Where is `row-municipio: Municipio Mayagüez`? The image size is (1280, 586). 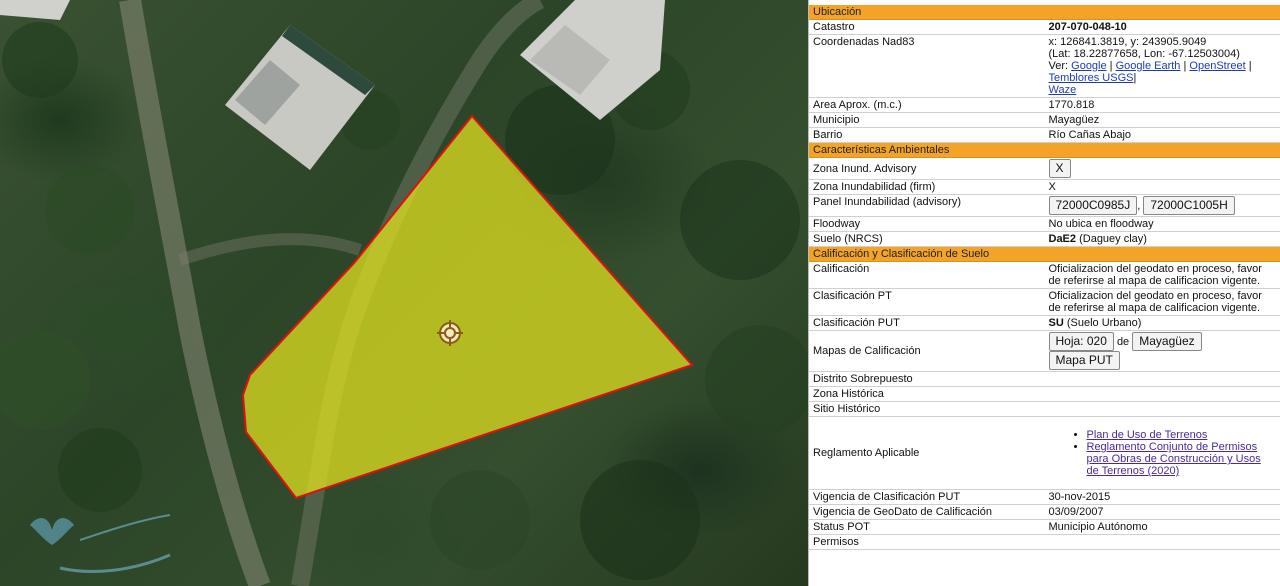
row-municipio: Municipio Mayagüez is located at coordinates (1044, 120).